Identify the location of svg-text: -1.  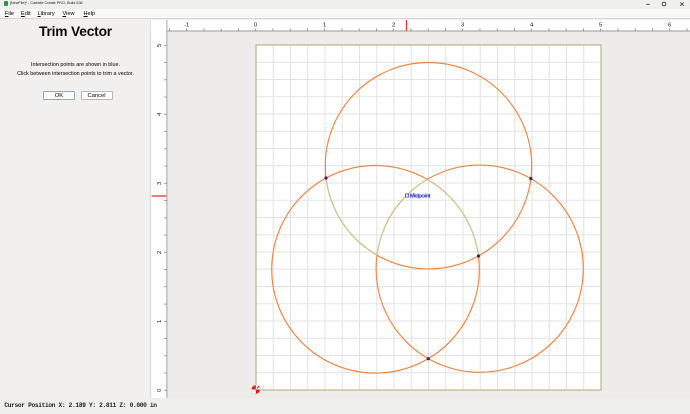
(186, 25).